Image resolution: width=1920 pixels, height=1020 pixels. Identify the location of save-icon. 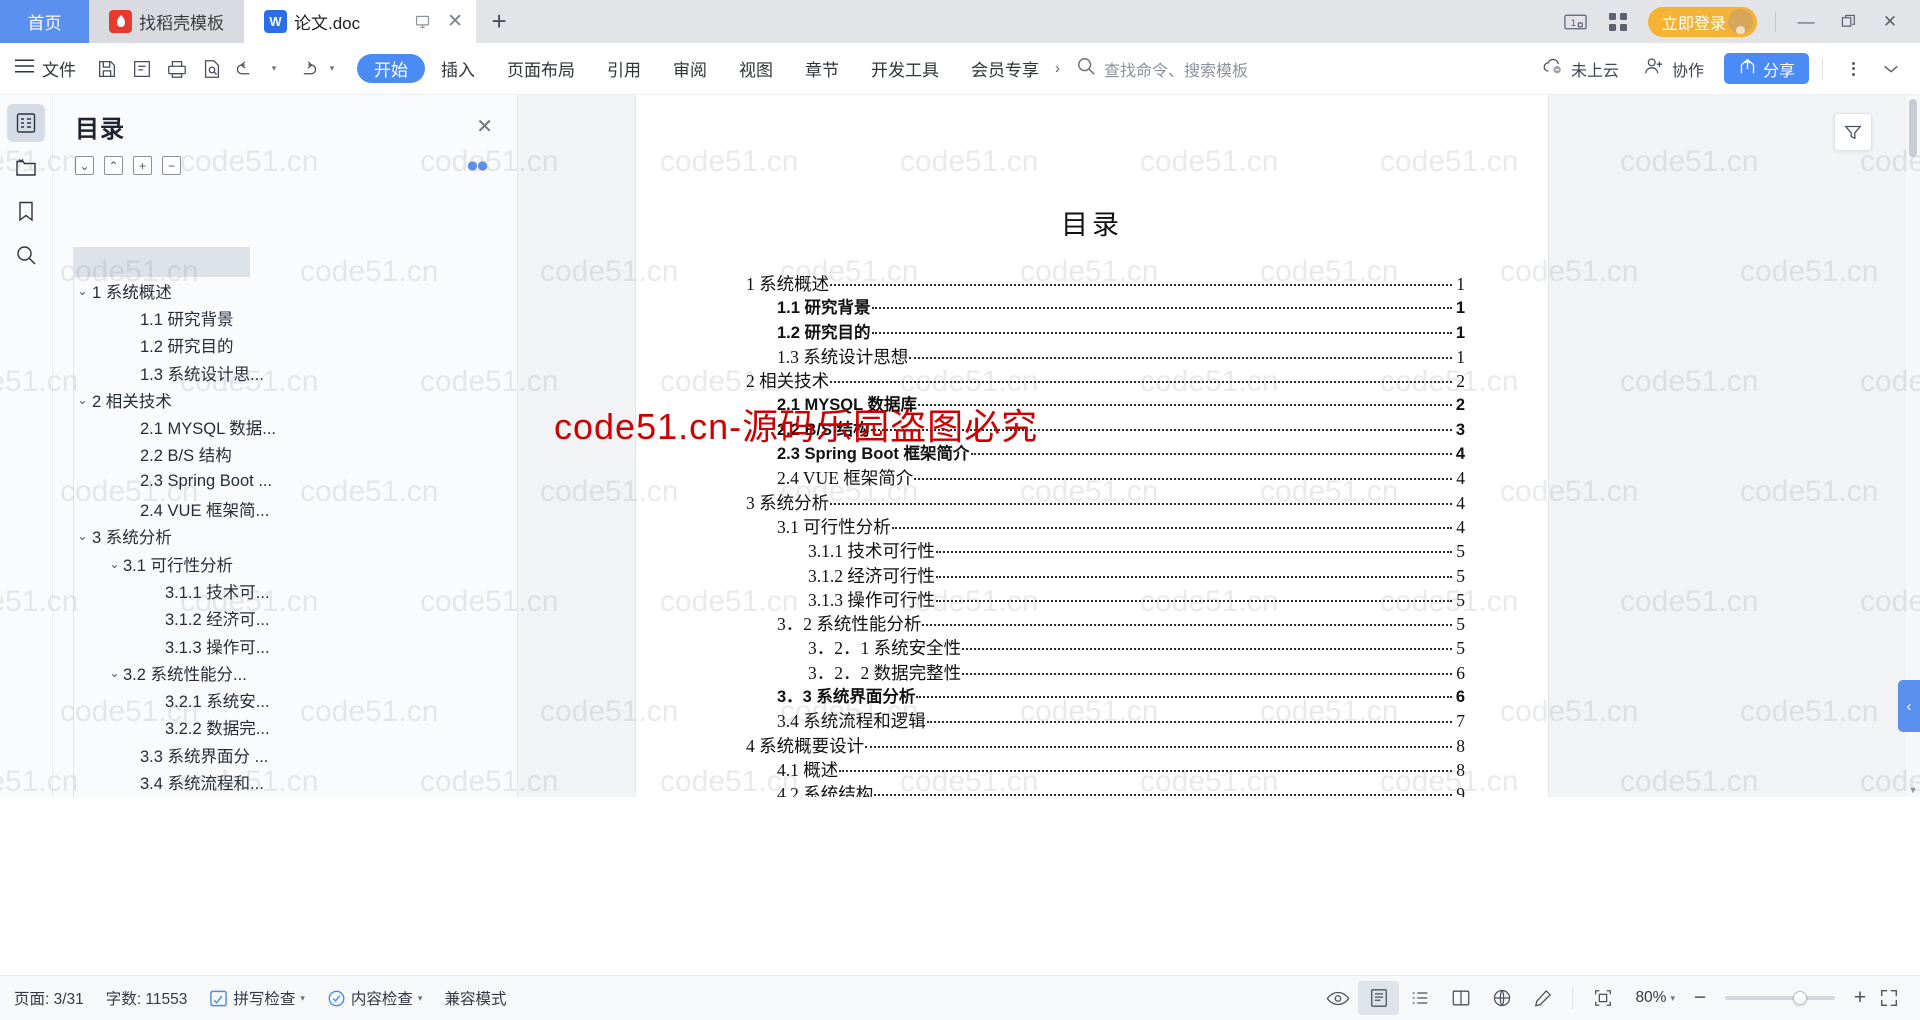
(107, 69).